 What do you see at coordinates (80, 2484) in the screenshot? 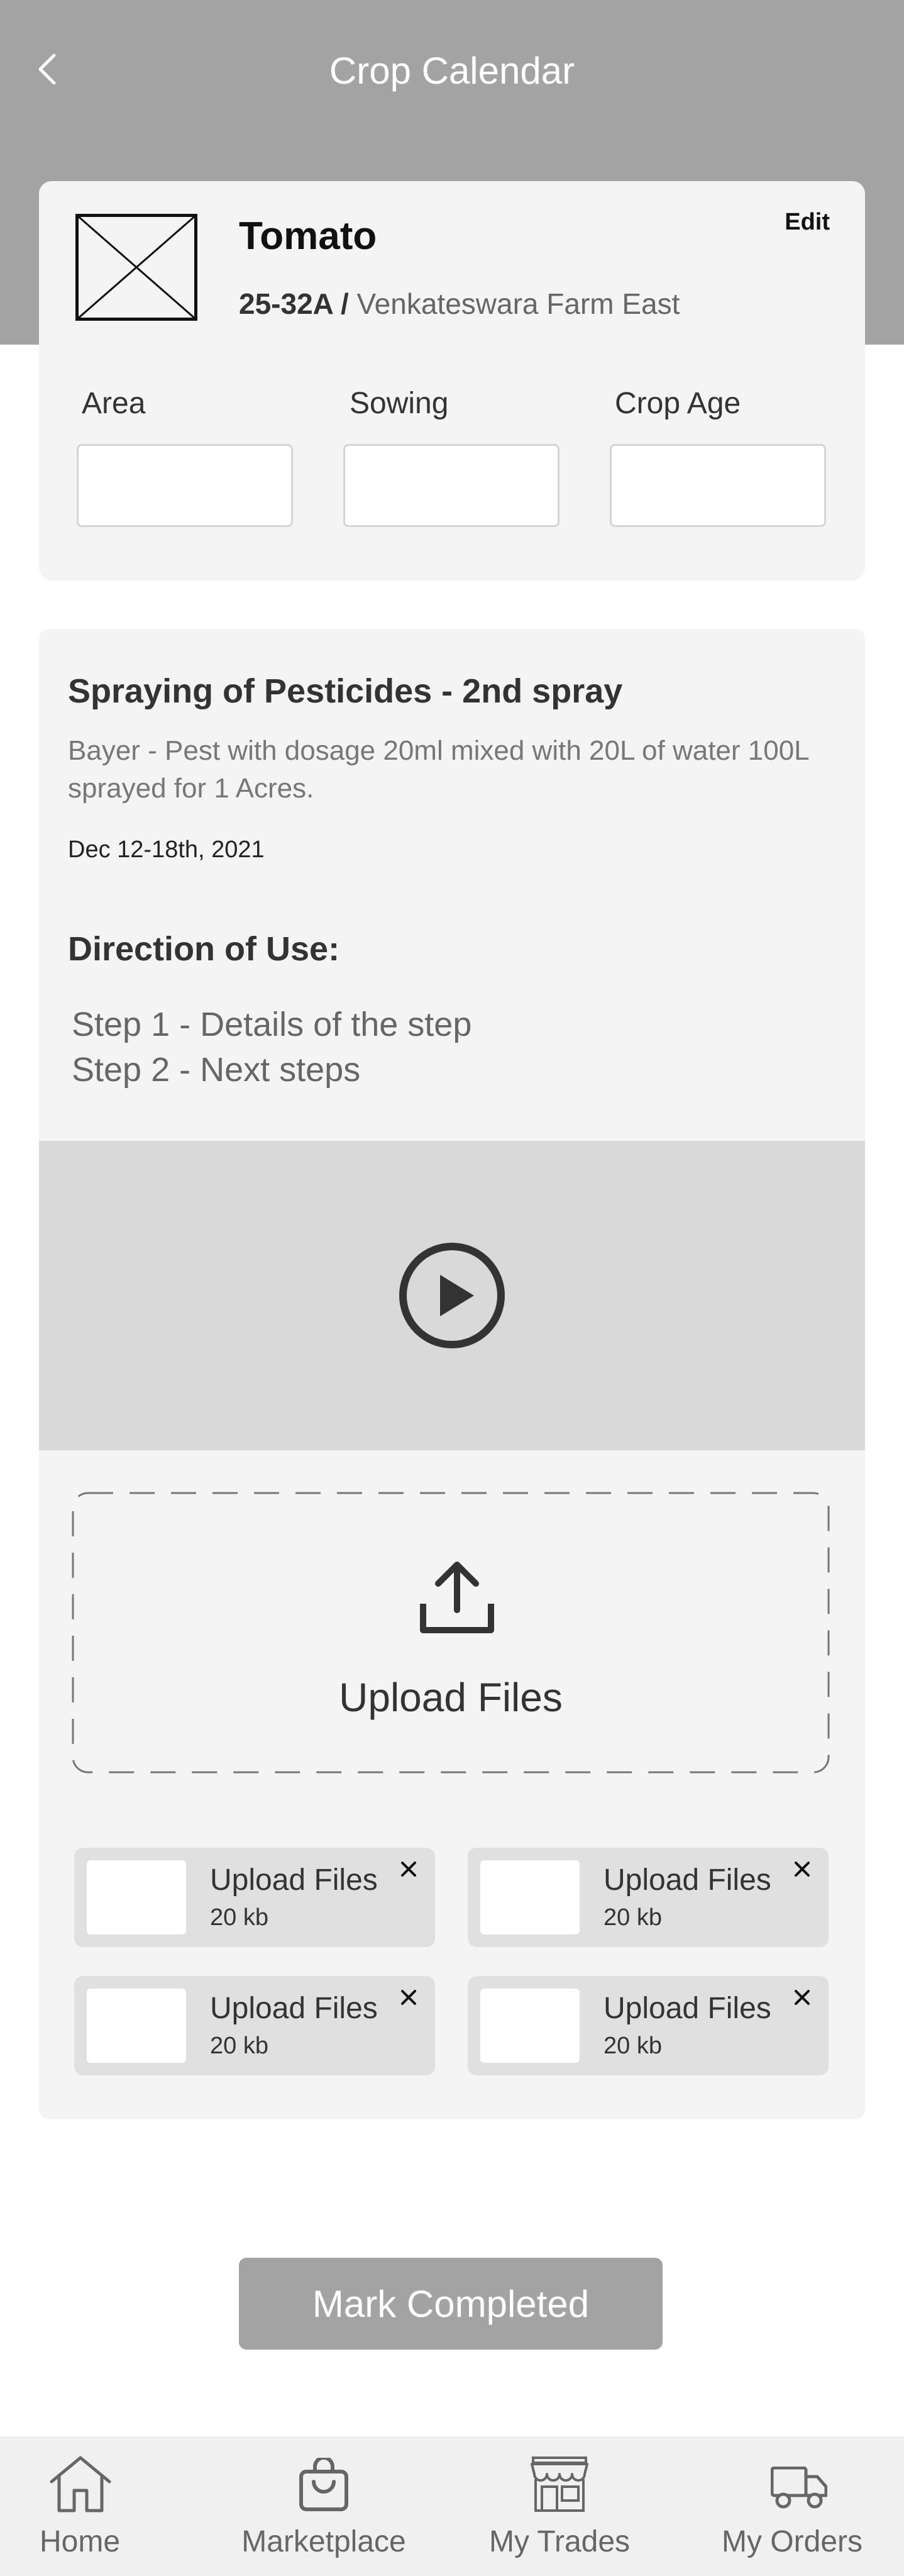
I see `home-icon` at bounding box center [80, 2484].